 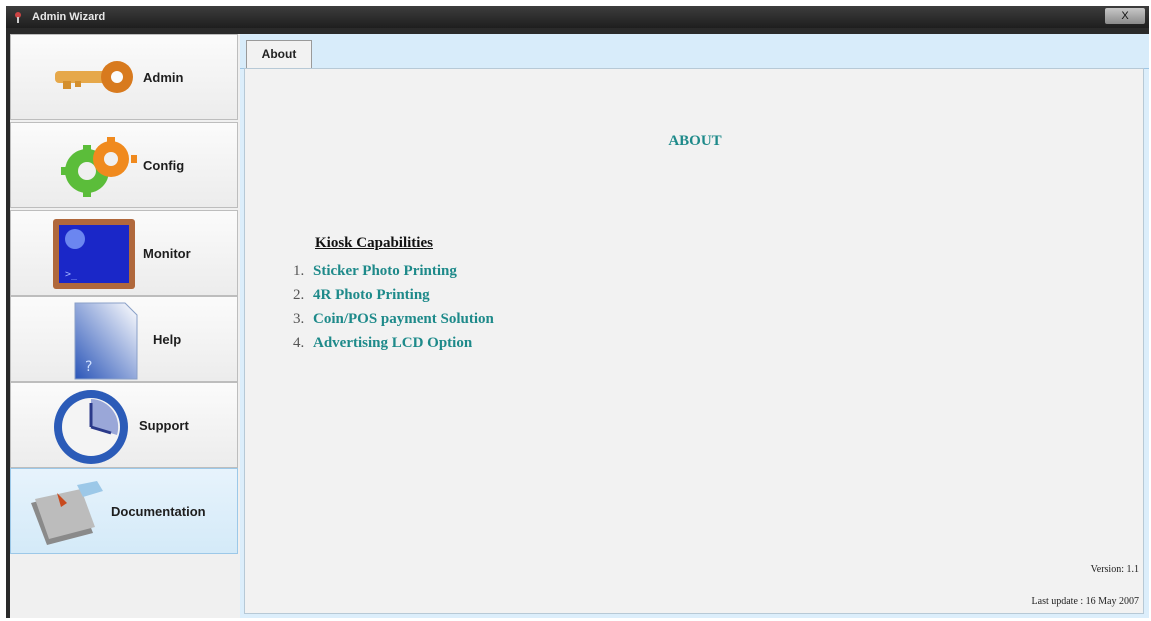 What do you see at coordinates (299, 271) in the screenshot?
I see `list-item-number: 1.` at bounding box center [299, 271].